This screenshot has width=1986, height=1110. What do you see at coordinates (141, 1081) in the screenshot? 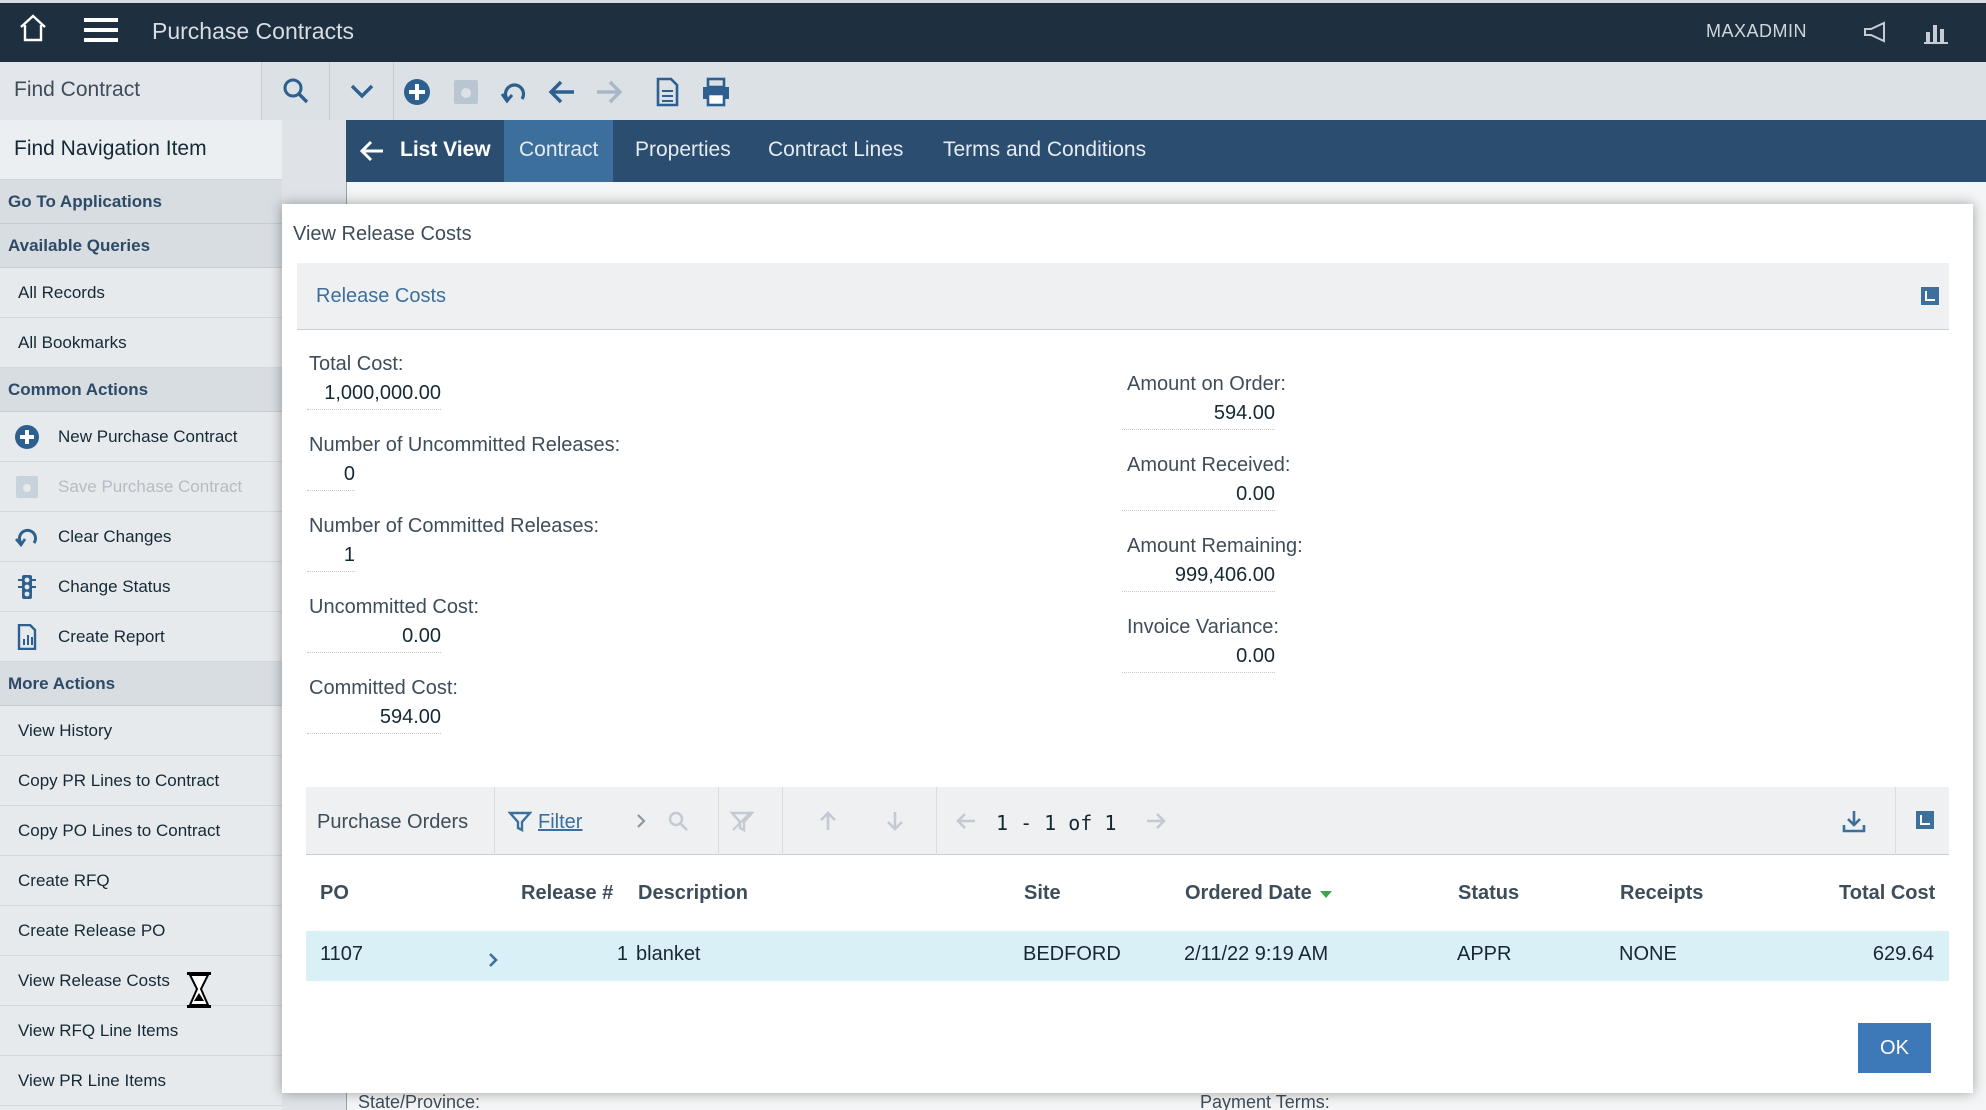
I see `action-view-pr-line-items: View PR Line Items` at bounding box center [141, 1081].